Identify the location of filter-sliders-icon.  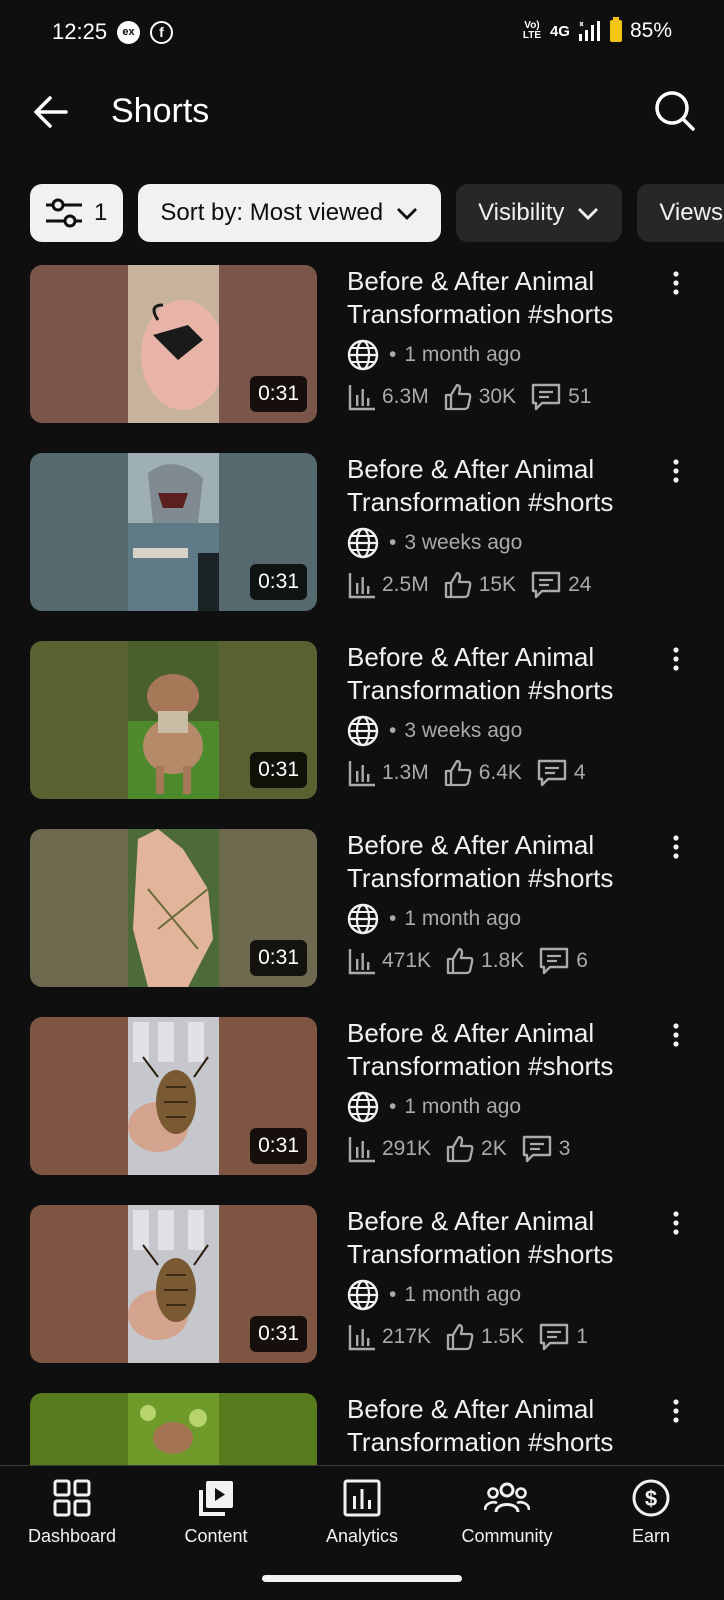
(64, 213).